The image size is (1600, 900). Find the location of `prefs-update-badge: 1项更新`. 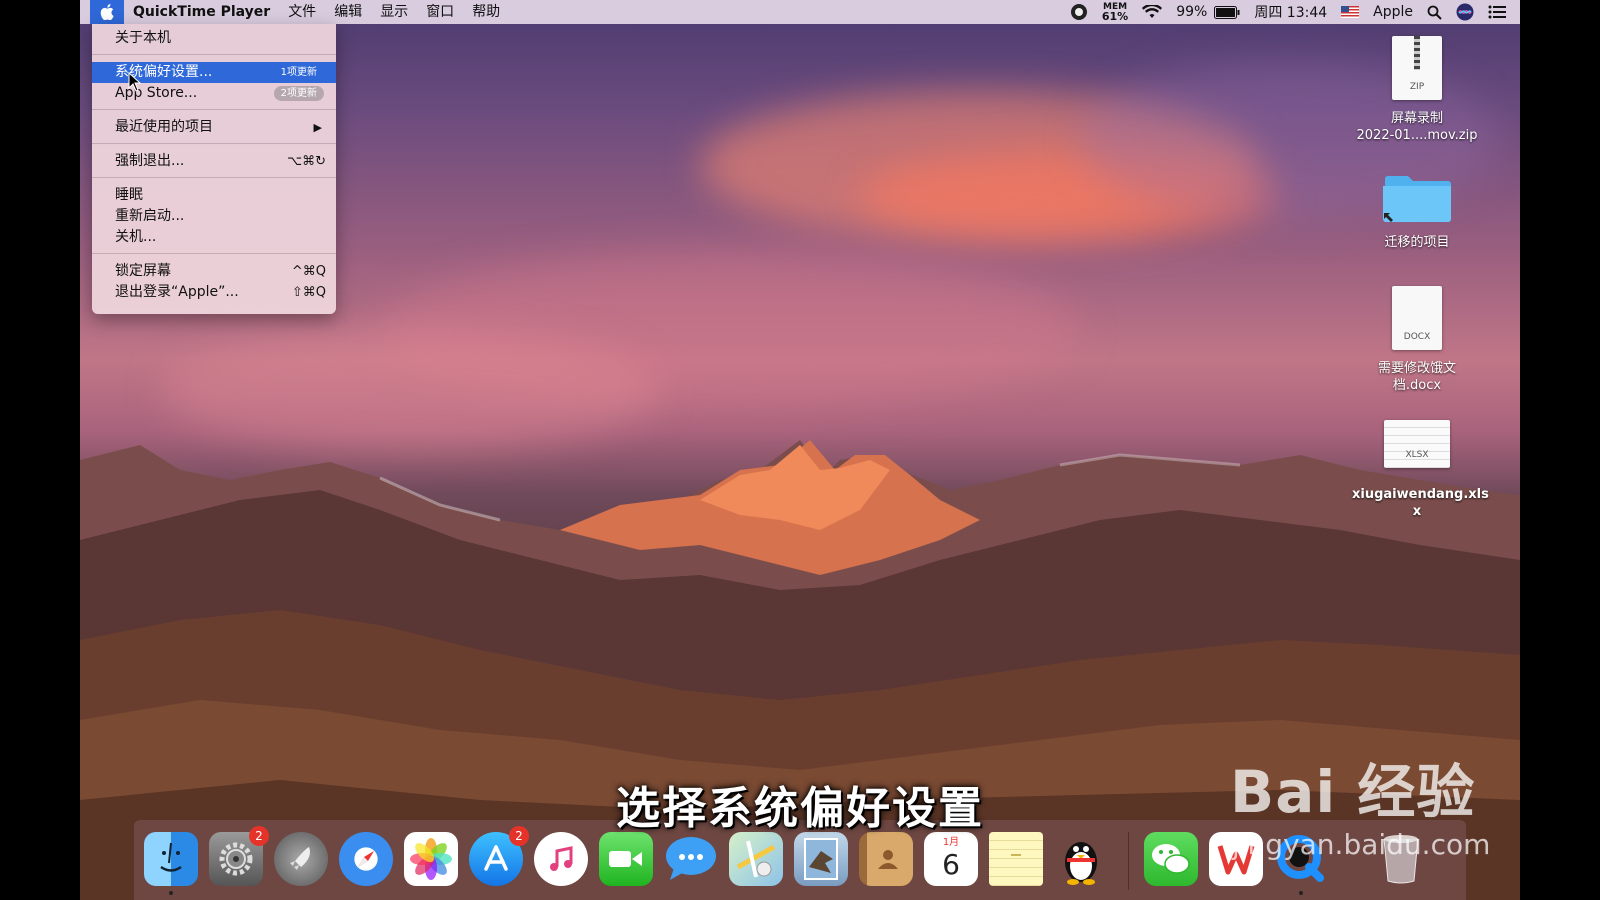

prefs-update-badge: 1项更新 is located at coordinates (298, 72).